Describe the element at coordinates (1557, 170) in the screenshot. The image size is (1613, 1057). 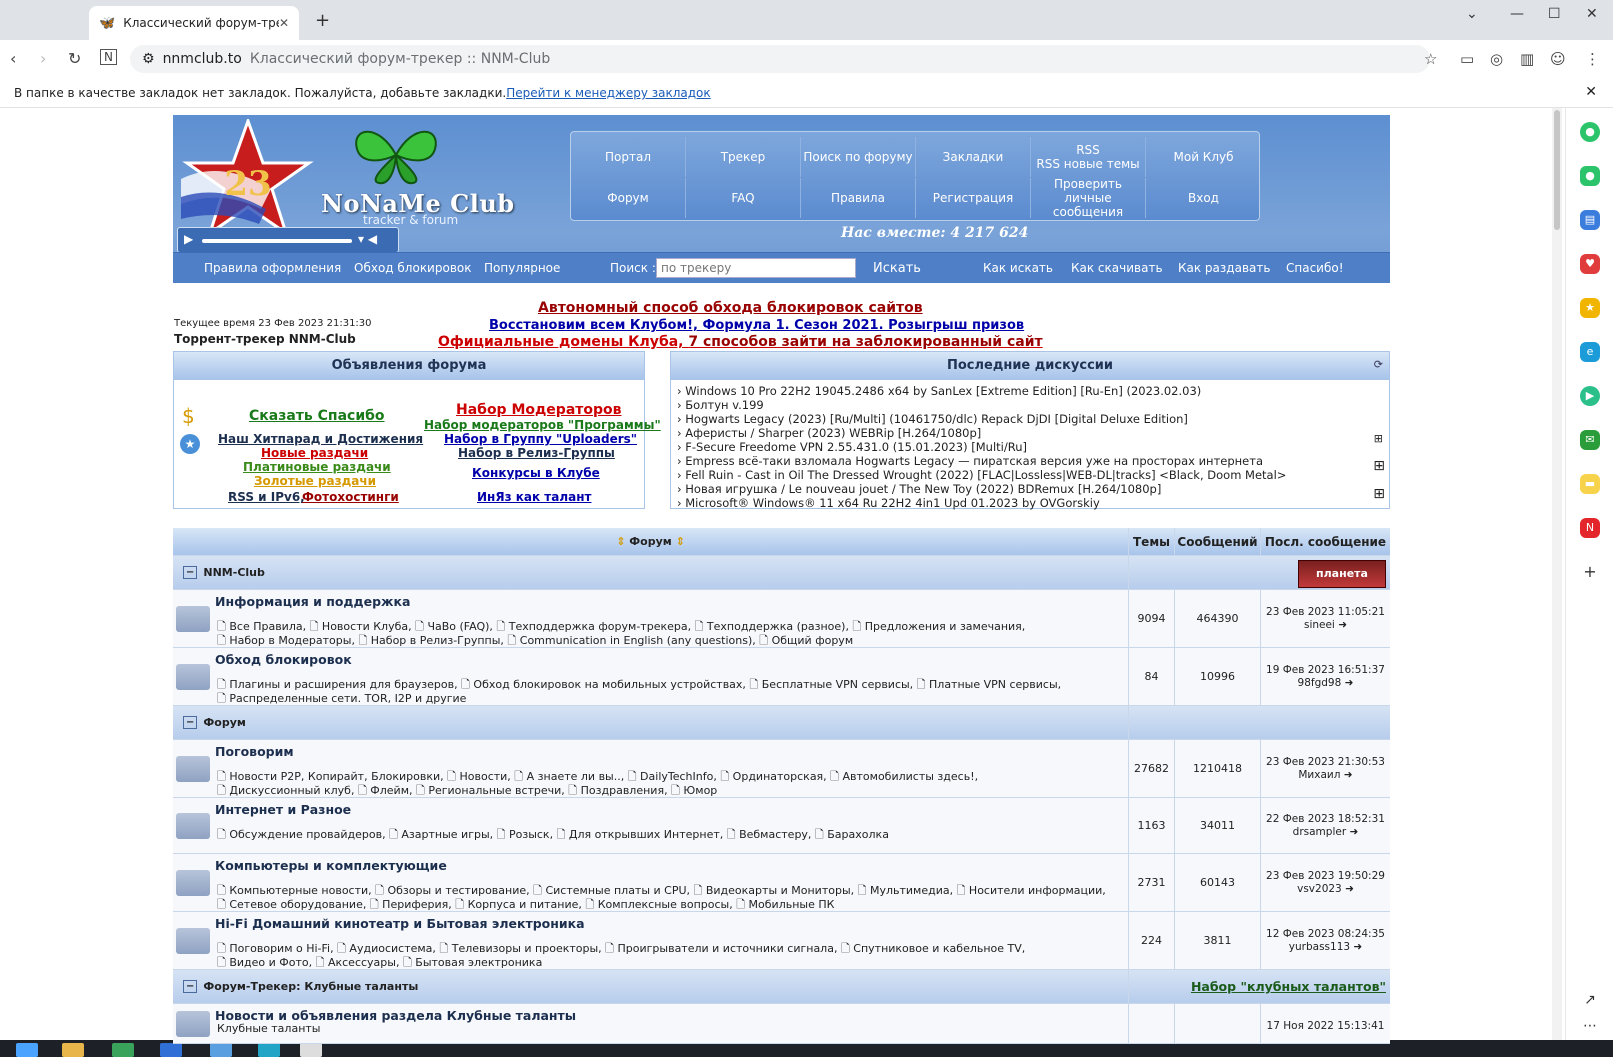
I see `scrollbar-thumb` at that location.